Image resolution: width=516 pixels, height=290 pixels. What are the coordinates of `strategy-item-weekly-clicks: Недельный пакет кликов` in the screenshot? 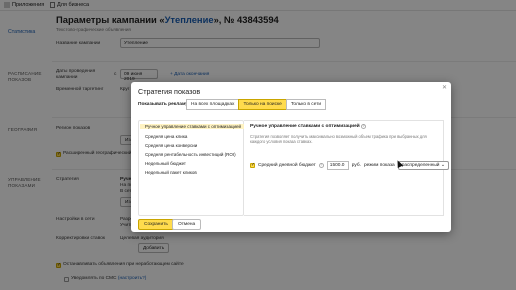 It's located at (171, 172).